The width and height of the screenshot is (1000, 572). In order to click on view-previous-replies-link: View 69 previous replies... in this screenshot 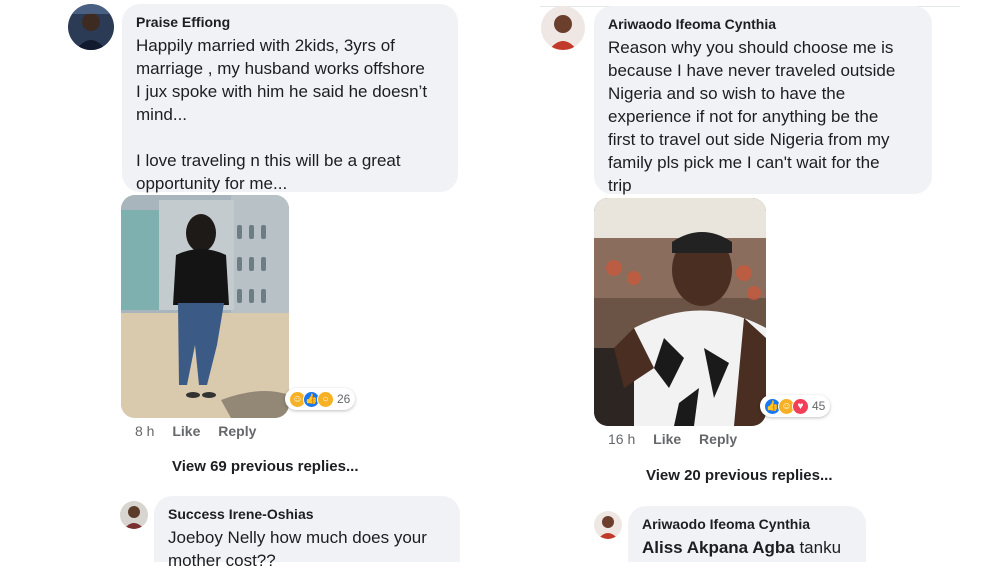, I will do `click(265, 466)`.